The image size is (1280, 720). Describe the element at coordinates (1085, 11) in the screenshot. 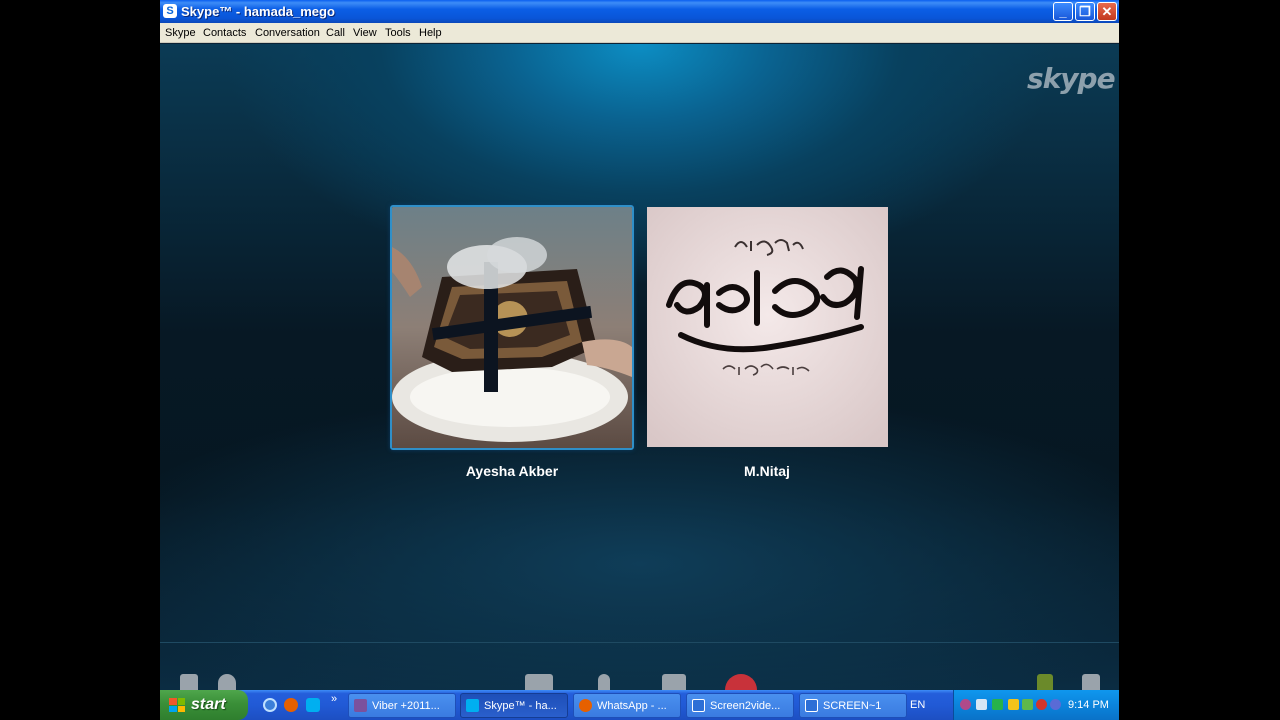

I see `maximize-button: ❐` at that location.